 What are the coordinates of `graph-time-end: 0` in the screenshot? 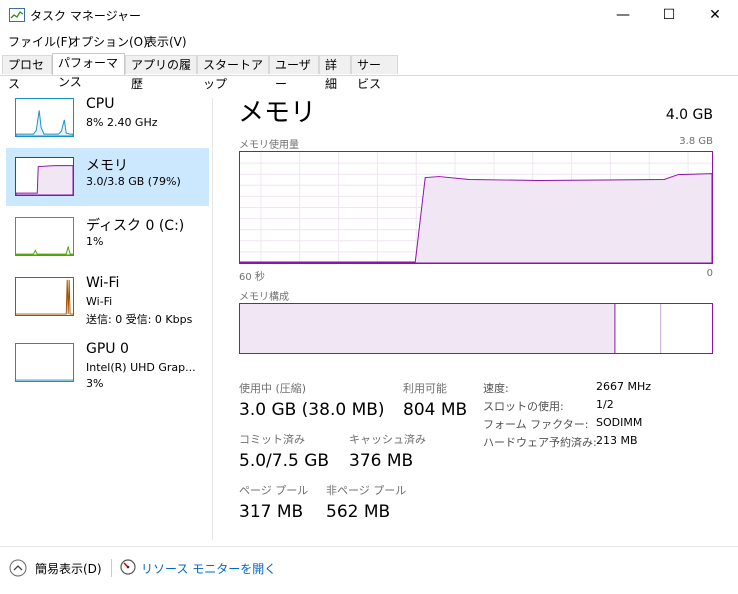 It's located at (709, 273).